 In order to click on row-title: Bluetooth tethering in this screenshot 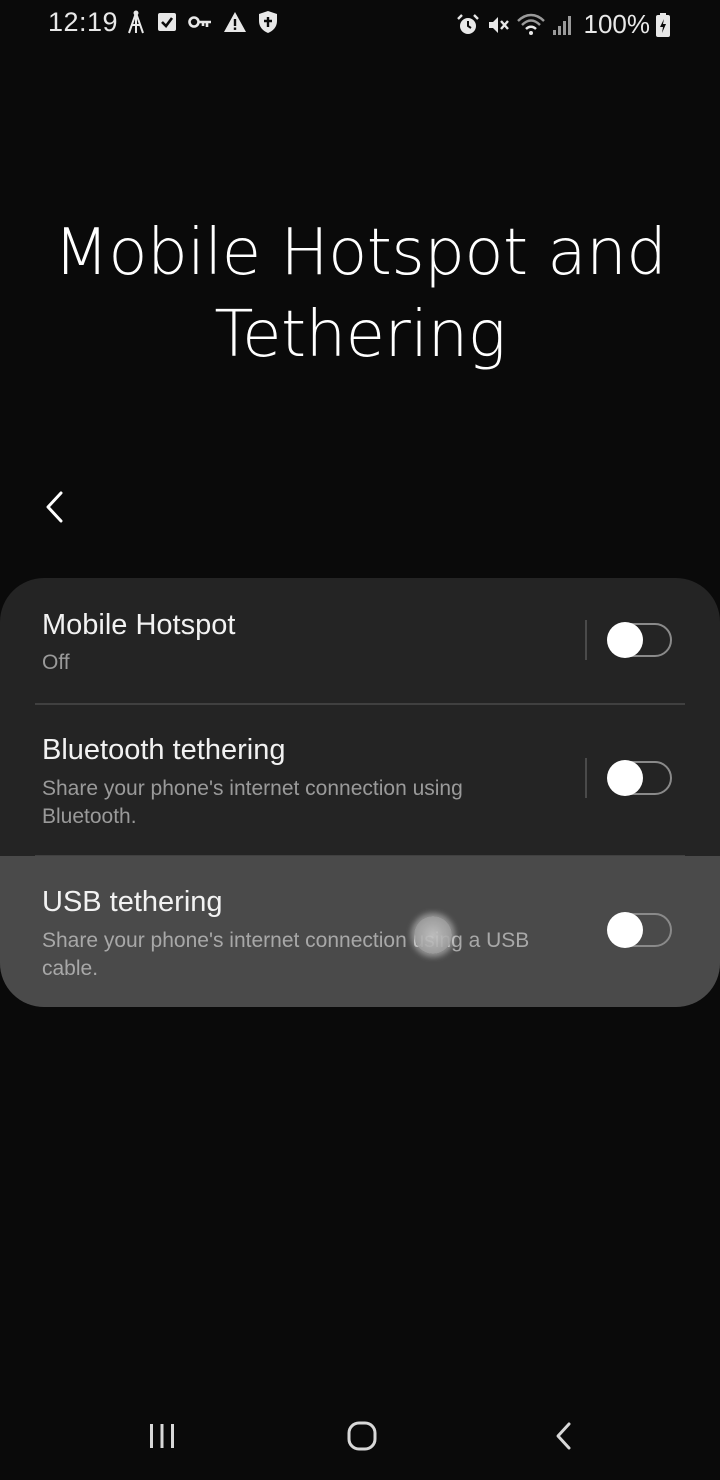, I will do `click(164, 750)`.